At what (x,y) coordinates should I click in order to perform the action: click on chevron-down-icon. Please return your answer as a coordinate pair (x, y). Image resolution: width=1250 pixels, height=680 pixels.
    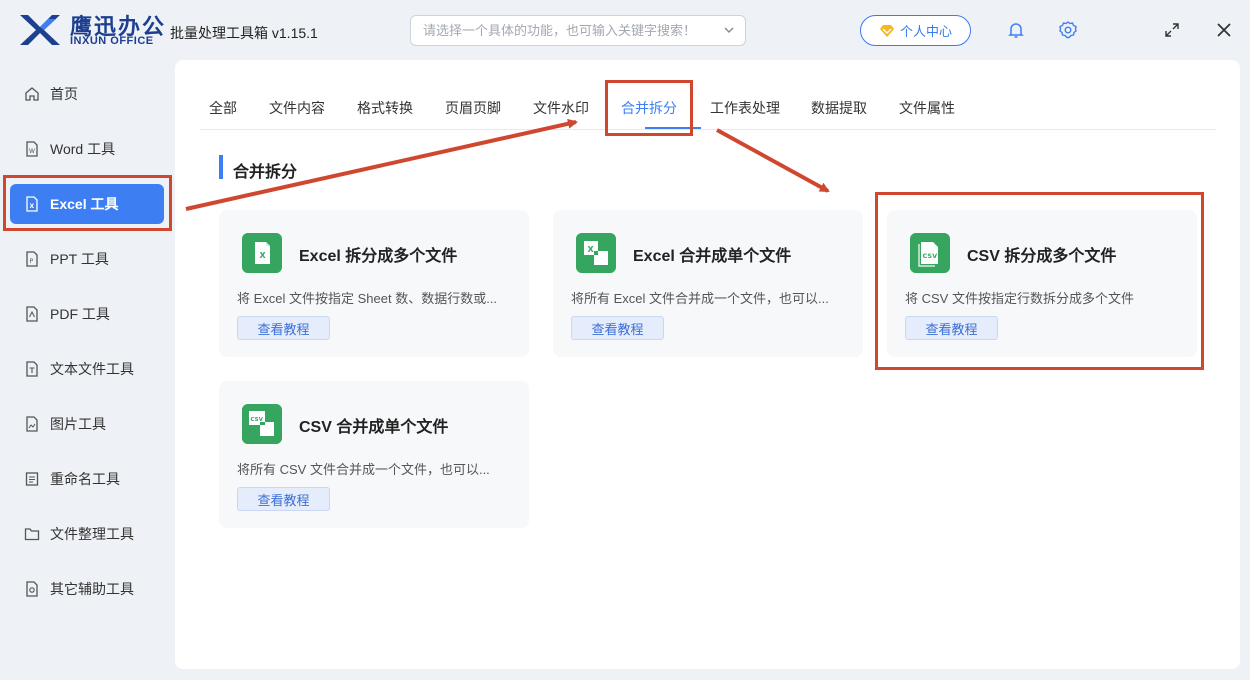
    Looking at the image, I should click on (729, 30).